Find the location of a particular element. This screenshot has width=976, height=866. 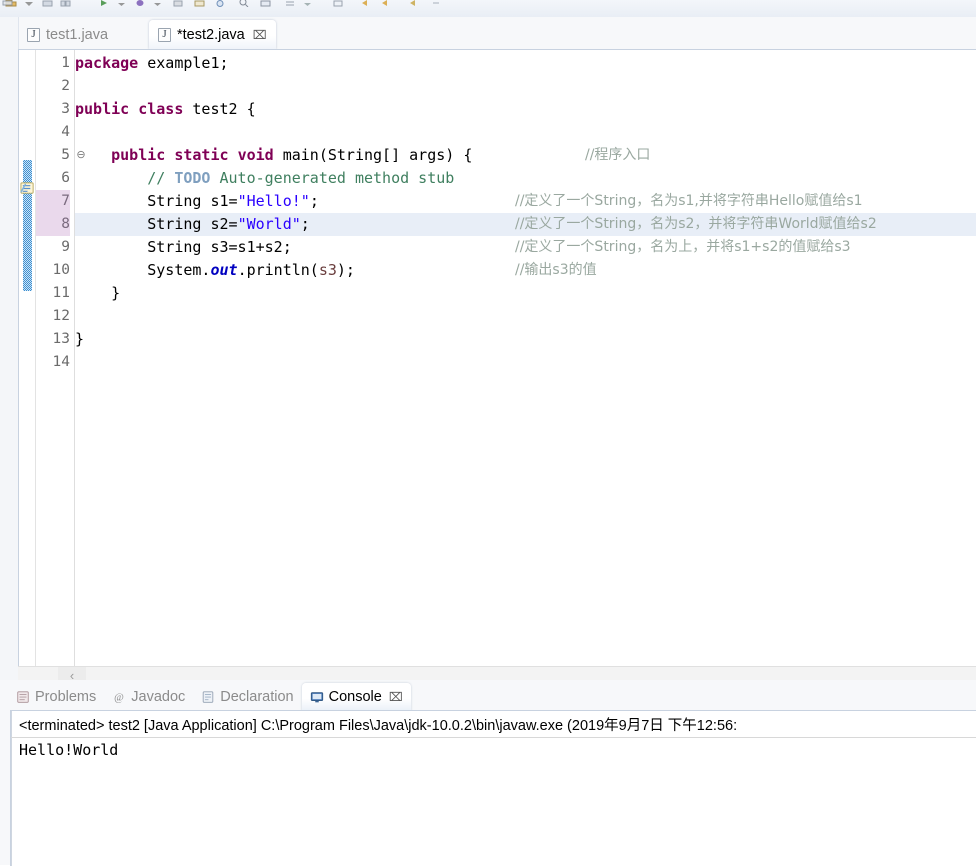

back-icon is located at coordinates (364, 3).